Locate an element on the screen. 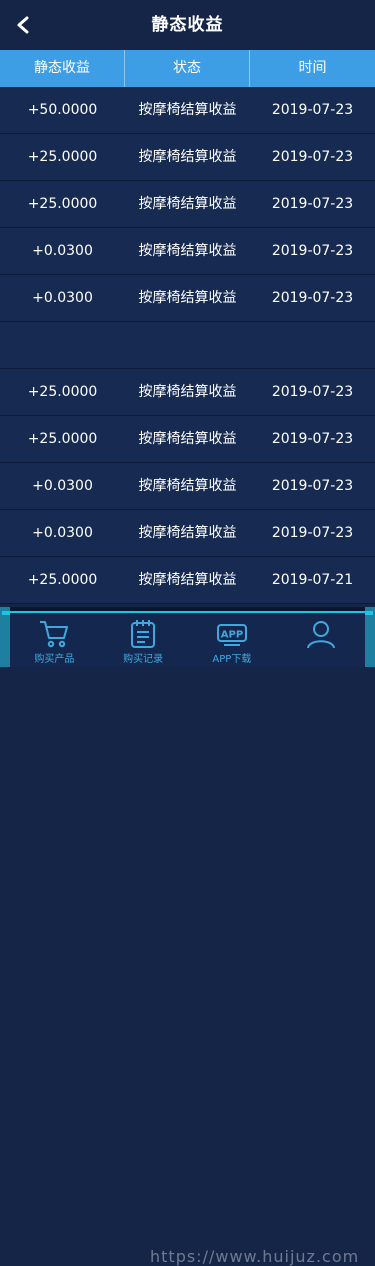 This screenshot has height=1266, width=375. nav-item-buy-products: 购买产品 is located at coordinates (54, 640).